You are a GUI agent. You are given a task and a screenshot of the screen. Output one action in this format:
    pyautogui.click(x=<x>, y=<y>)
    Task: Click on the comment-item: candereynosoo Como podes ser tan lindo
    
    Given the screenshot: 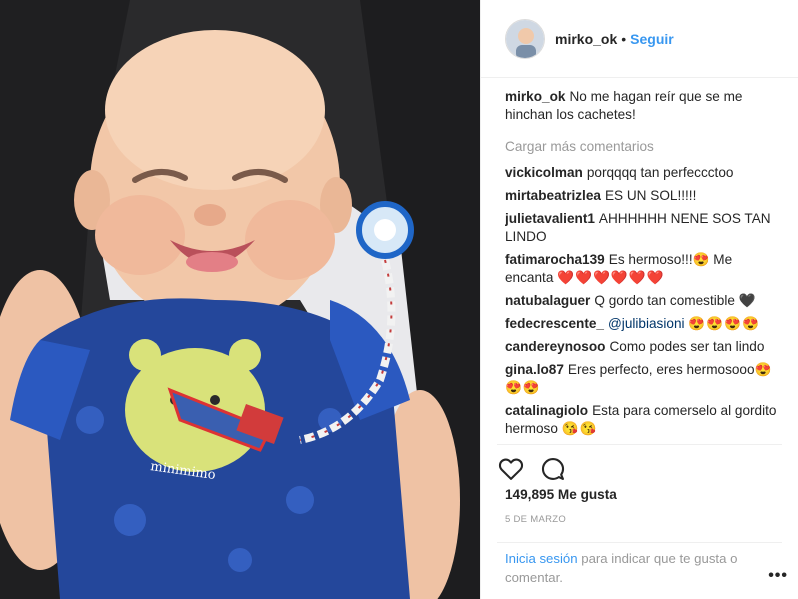 What is the action you would take?
    pyautogui.click(x=643, y=347)
    